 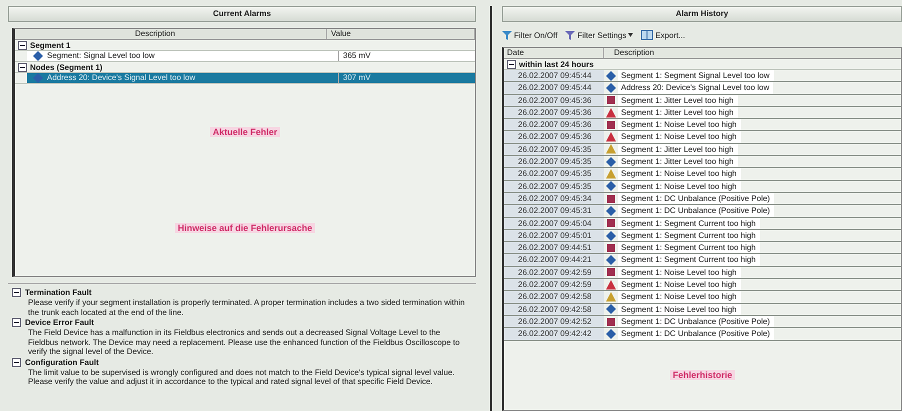 I want to click on hint-title: Termination Fault, so click(x=58, y=292).